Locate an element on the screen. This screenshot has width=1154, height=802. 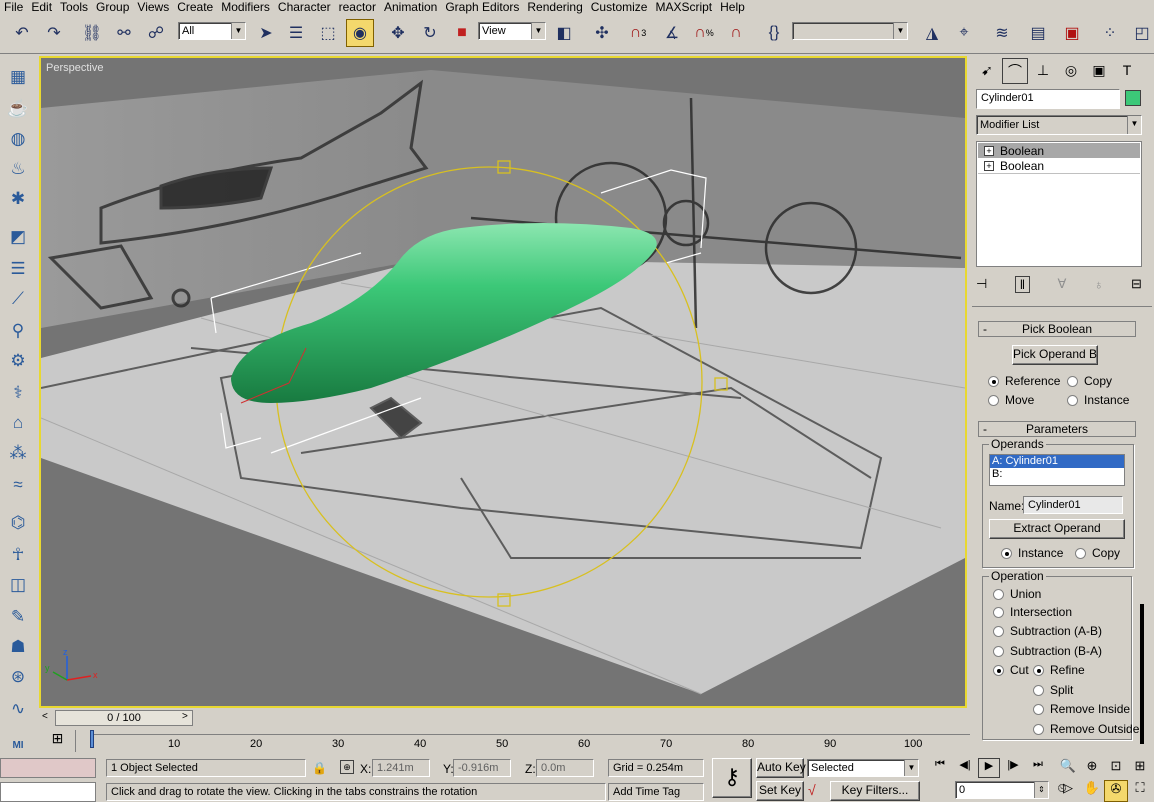
motion-tab-icon: ◎ is located at coordinates (1071, 71).